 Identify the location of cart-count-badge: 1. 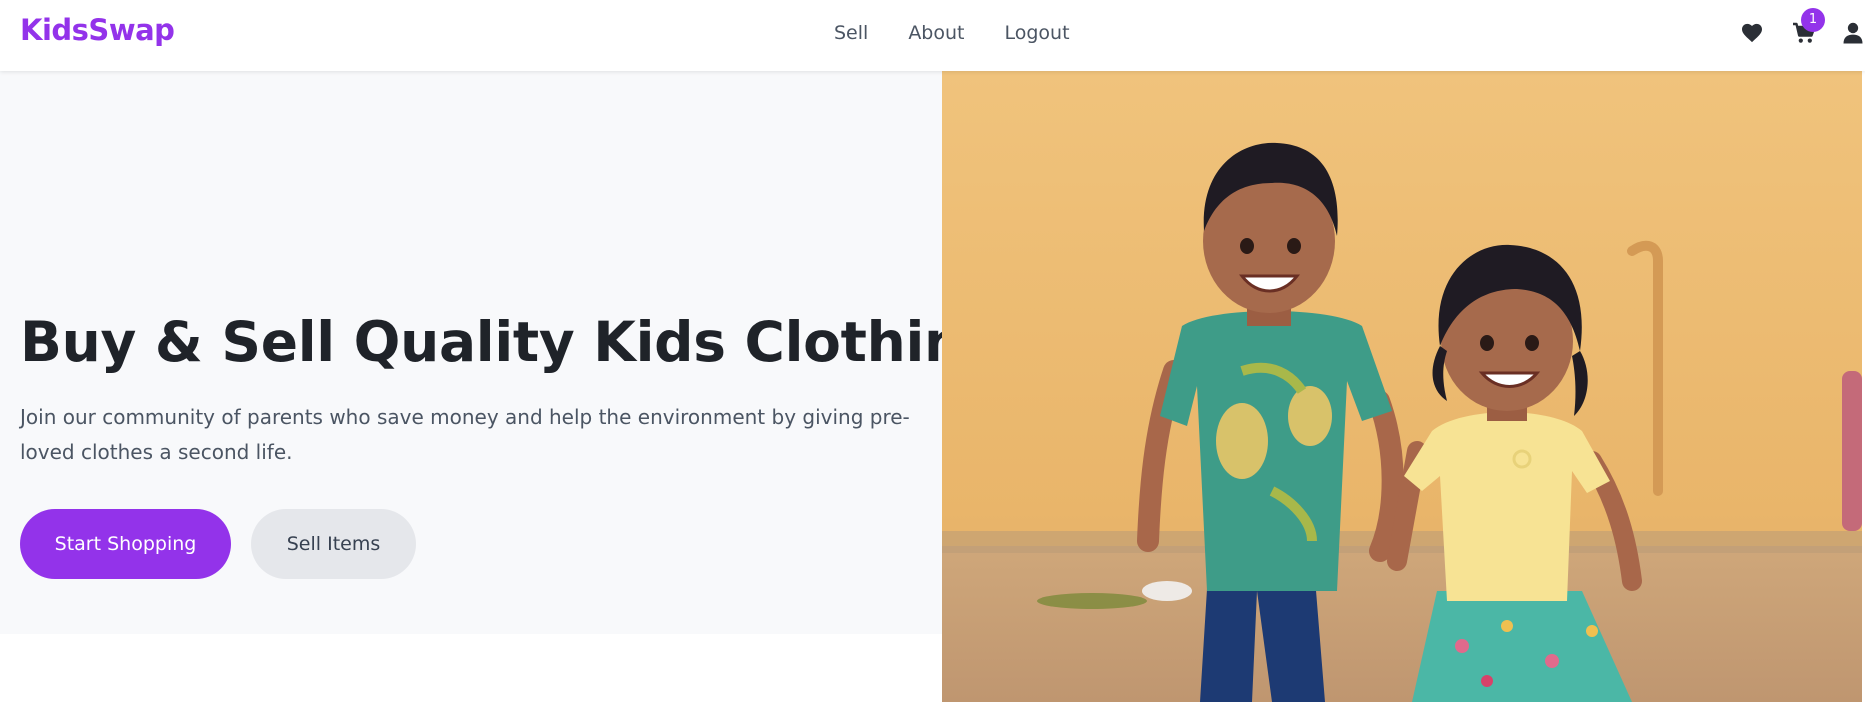
(1813, 20).